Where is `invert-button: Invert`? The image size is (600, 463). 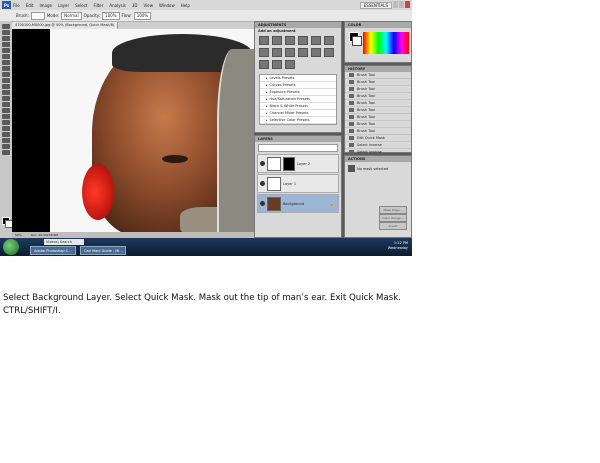 invert-button: Invert is located at coordinates (393, 226).